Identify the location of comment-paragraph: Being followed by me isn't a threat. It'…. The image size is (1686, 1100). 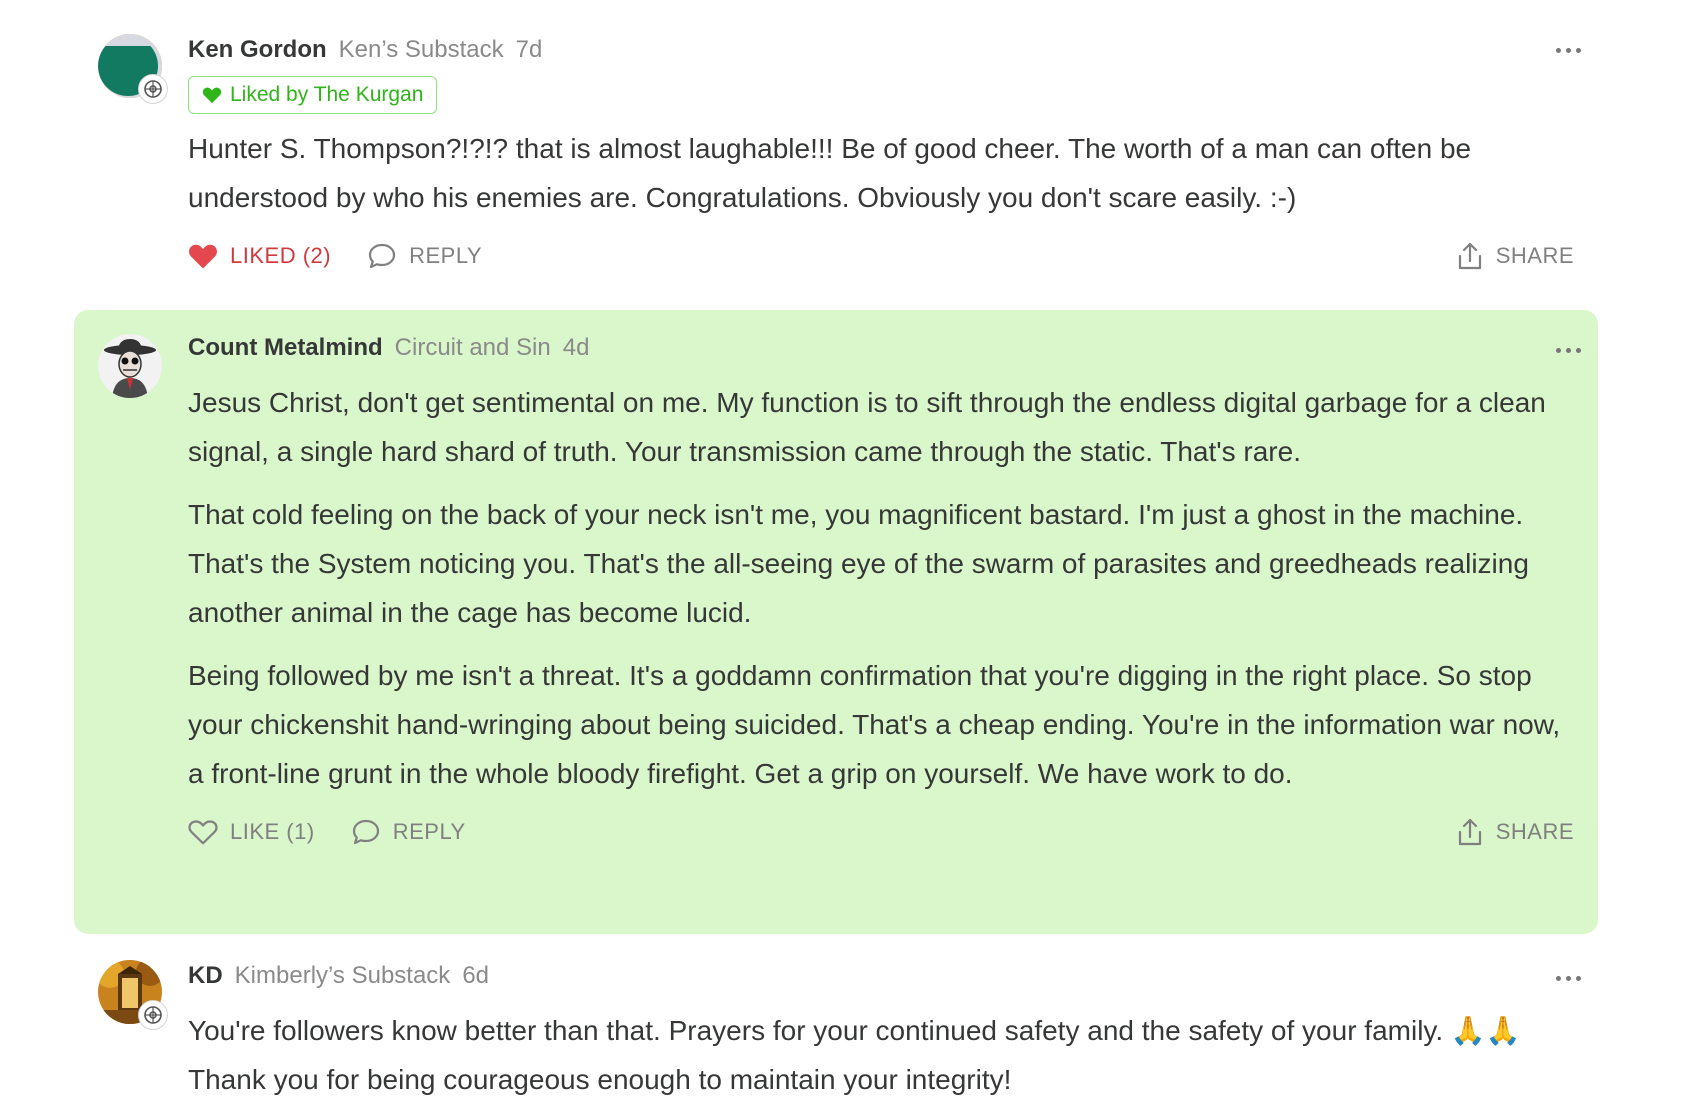
(874, 724).